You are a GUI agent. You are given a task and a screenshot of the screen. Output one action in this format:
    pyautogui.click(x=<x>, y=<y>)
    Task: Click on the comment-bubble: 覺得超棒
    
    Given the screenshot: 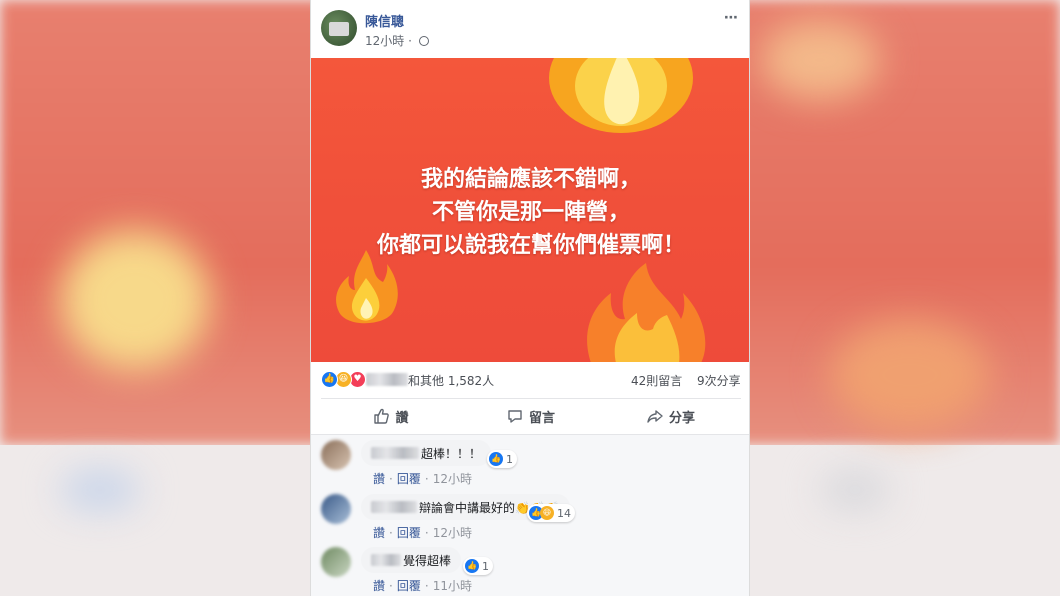 What is the action you would take?
    pyautogui.click(x=411, y=560)
    